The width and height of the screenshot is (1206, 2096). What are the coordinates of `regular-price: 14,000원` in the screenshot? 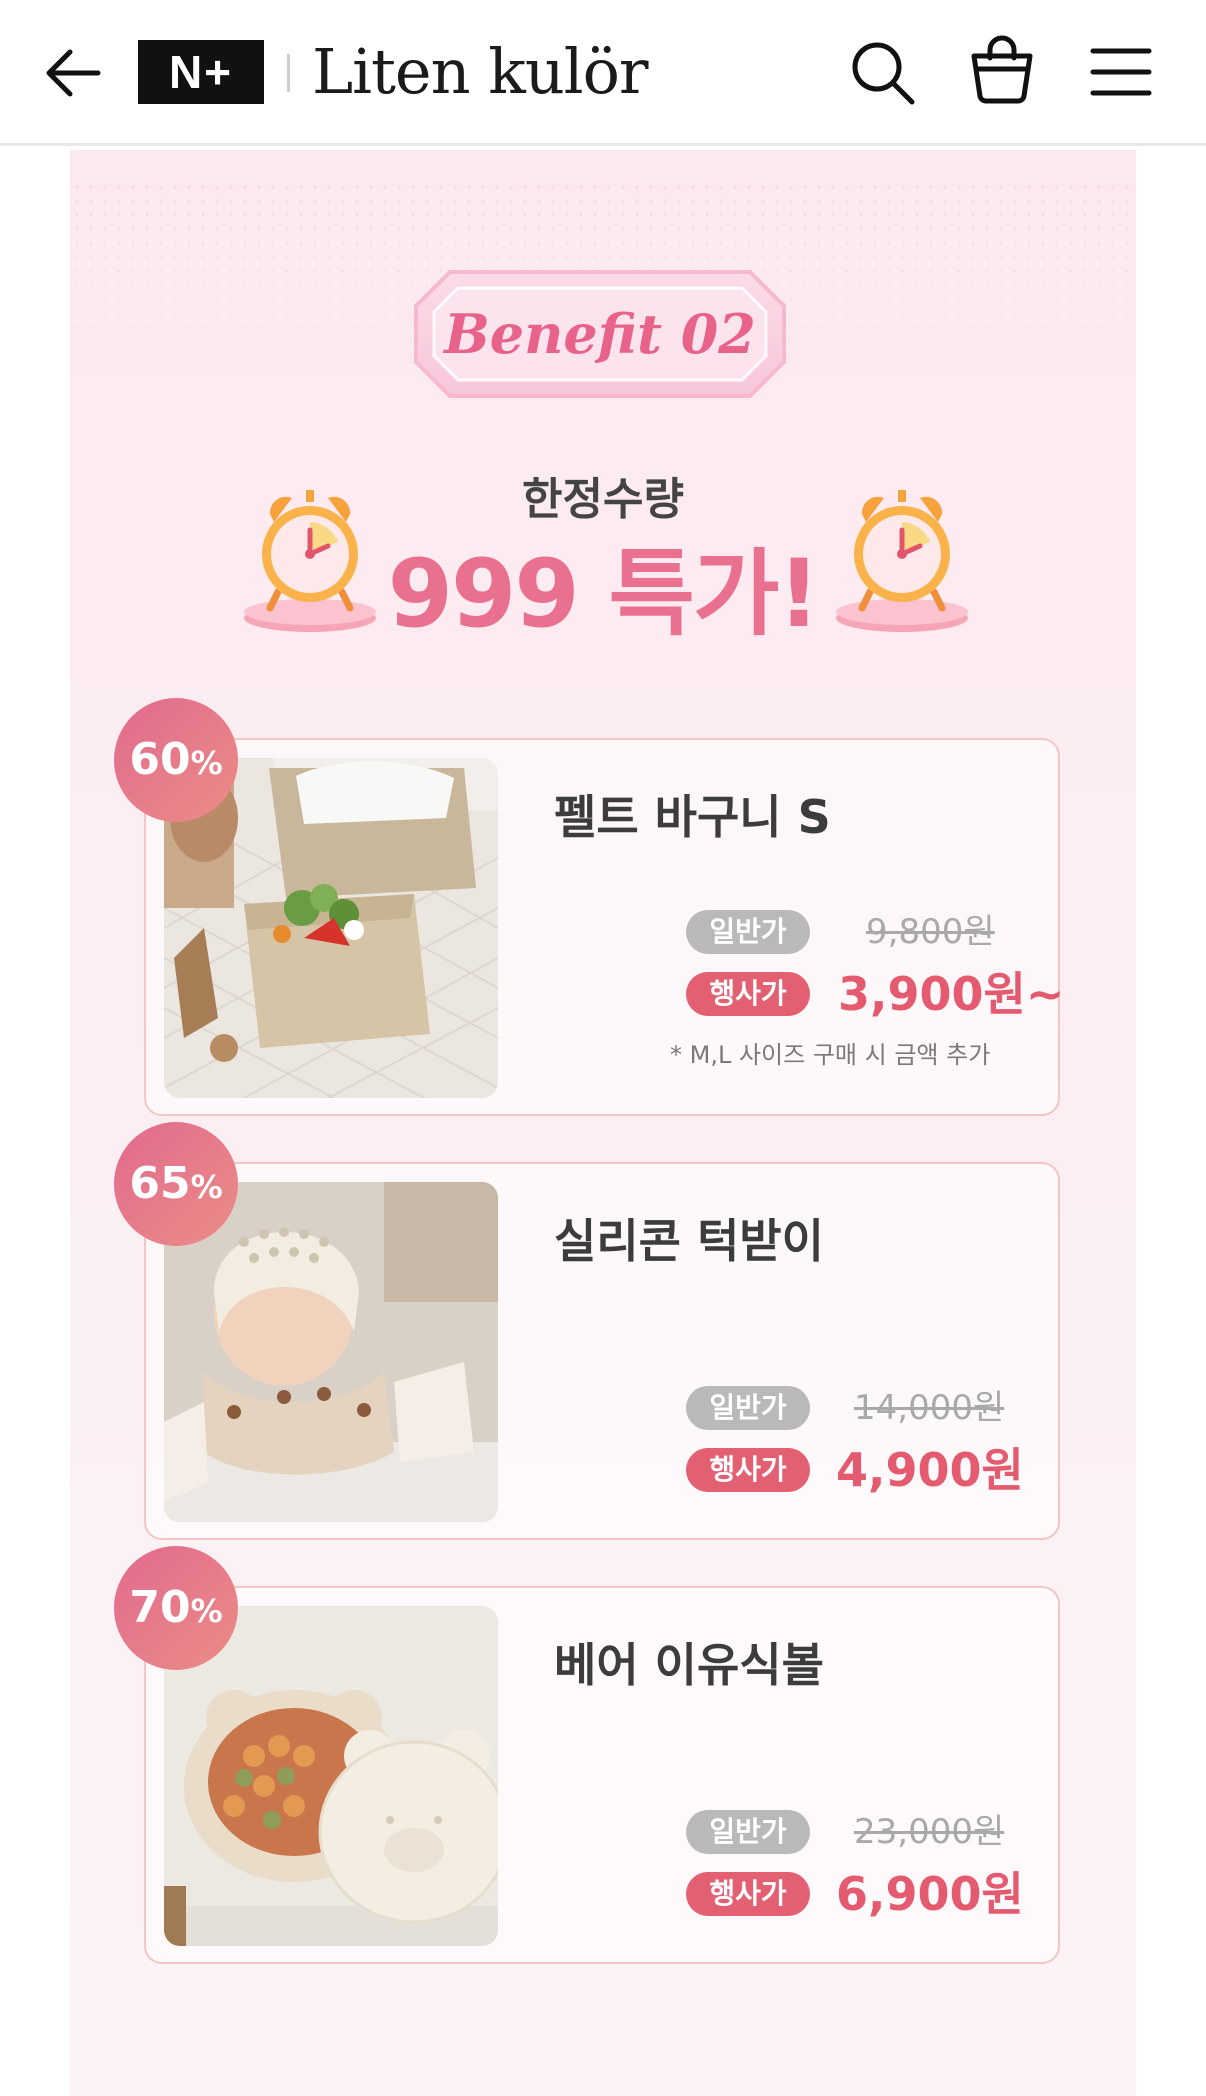 It's located at (929, 1408).